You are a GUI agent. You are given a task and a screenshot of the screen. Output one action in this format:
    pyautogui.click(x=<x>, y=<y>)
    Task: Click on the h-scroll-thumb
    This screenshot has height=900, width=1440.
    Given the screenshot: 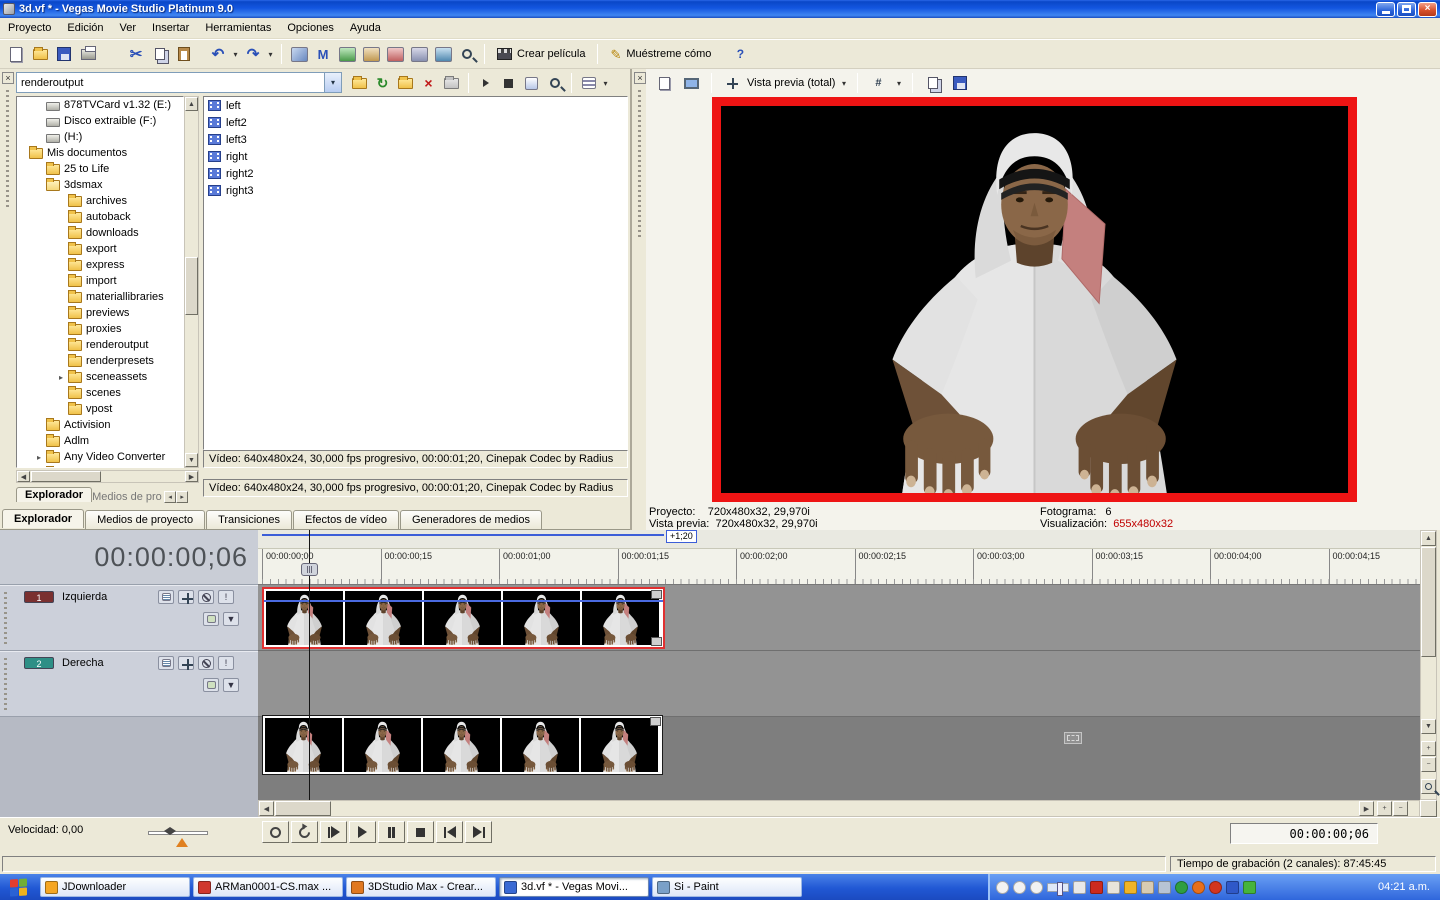 What is the action you would take?
    pyautogui.click(x=303, y=808)
    